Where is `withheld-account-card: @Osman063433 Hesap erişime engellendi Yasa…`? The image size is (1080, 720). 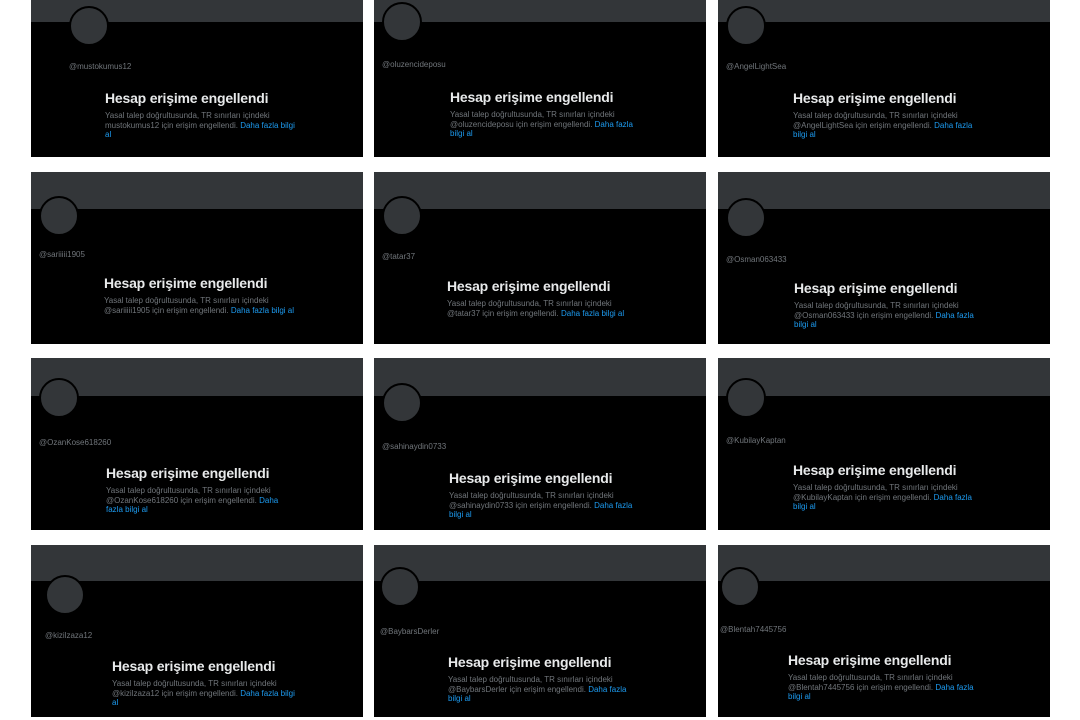 withheld-account-card: @Osman063433 Hesap erişime engellendi Yasa… is located at coordinates (884, 258).